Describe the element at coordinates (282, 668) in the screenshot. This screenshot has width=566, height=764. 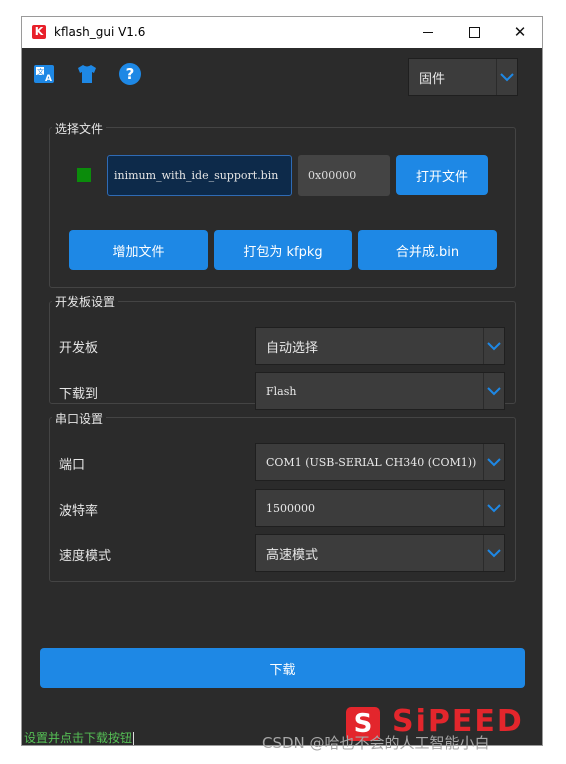
I see `download-button: 下载` at that location.